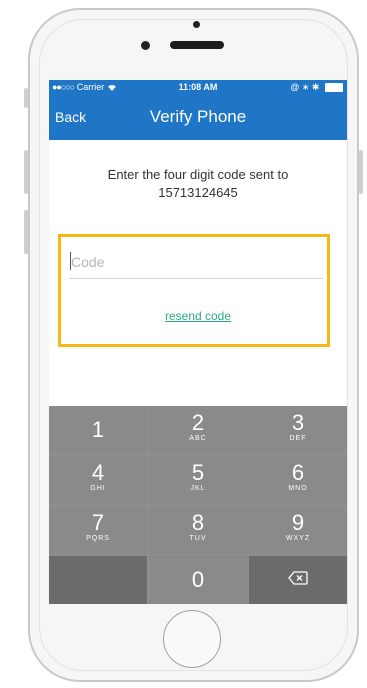 The image size is (367, 688). Describe the element at coordinates (198, 538) in the screenshot. I see `key-8-letters: TUV` at that location.